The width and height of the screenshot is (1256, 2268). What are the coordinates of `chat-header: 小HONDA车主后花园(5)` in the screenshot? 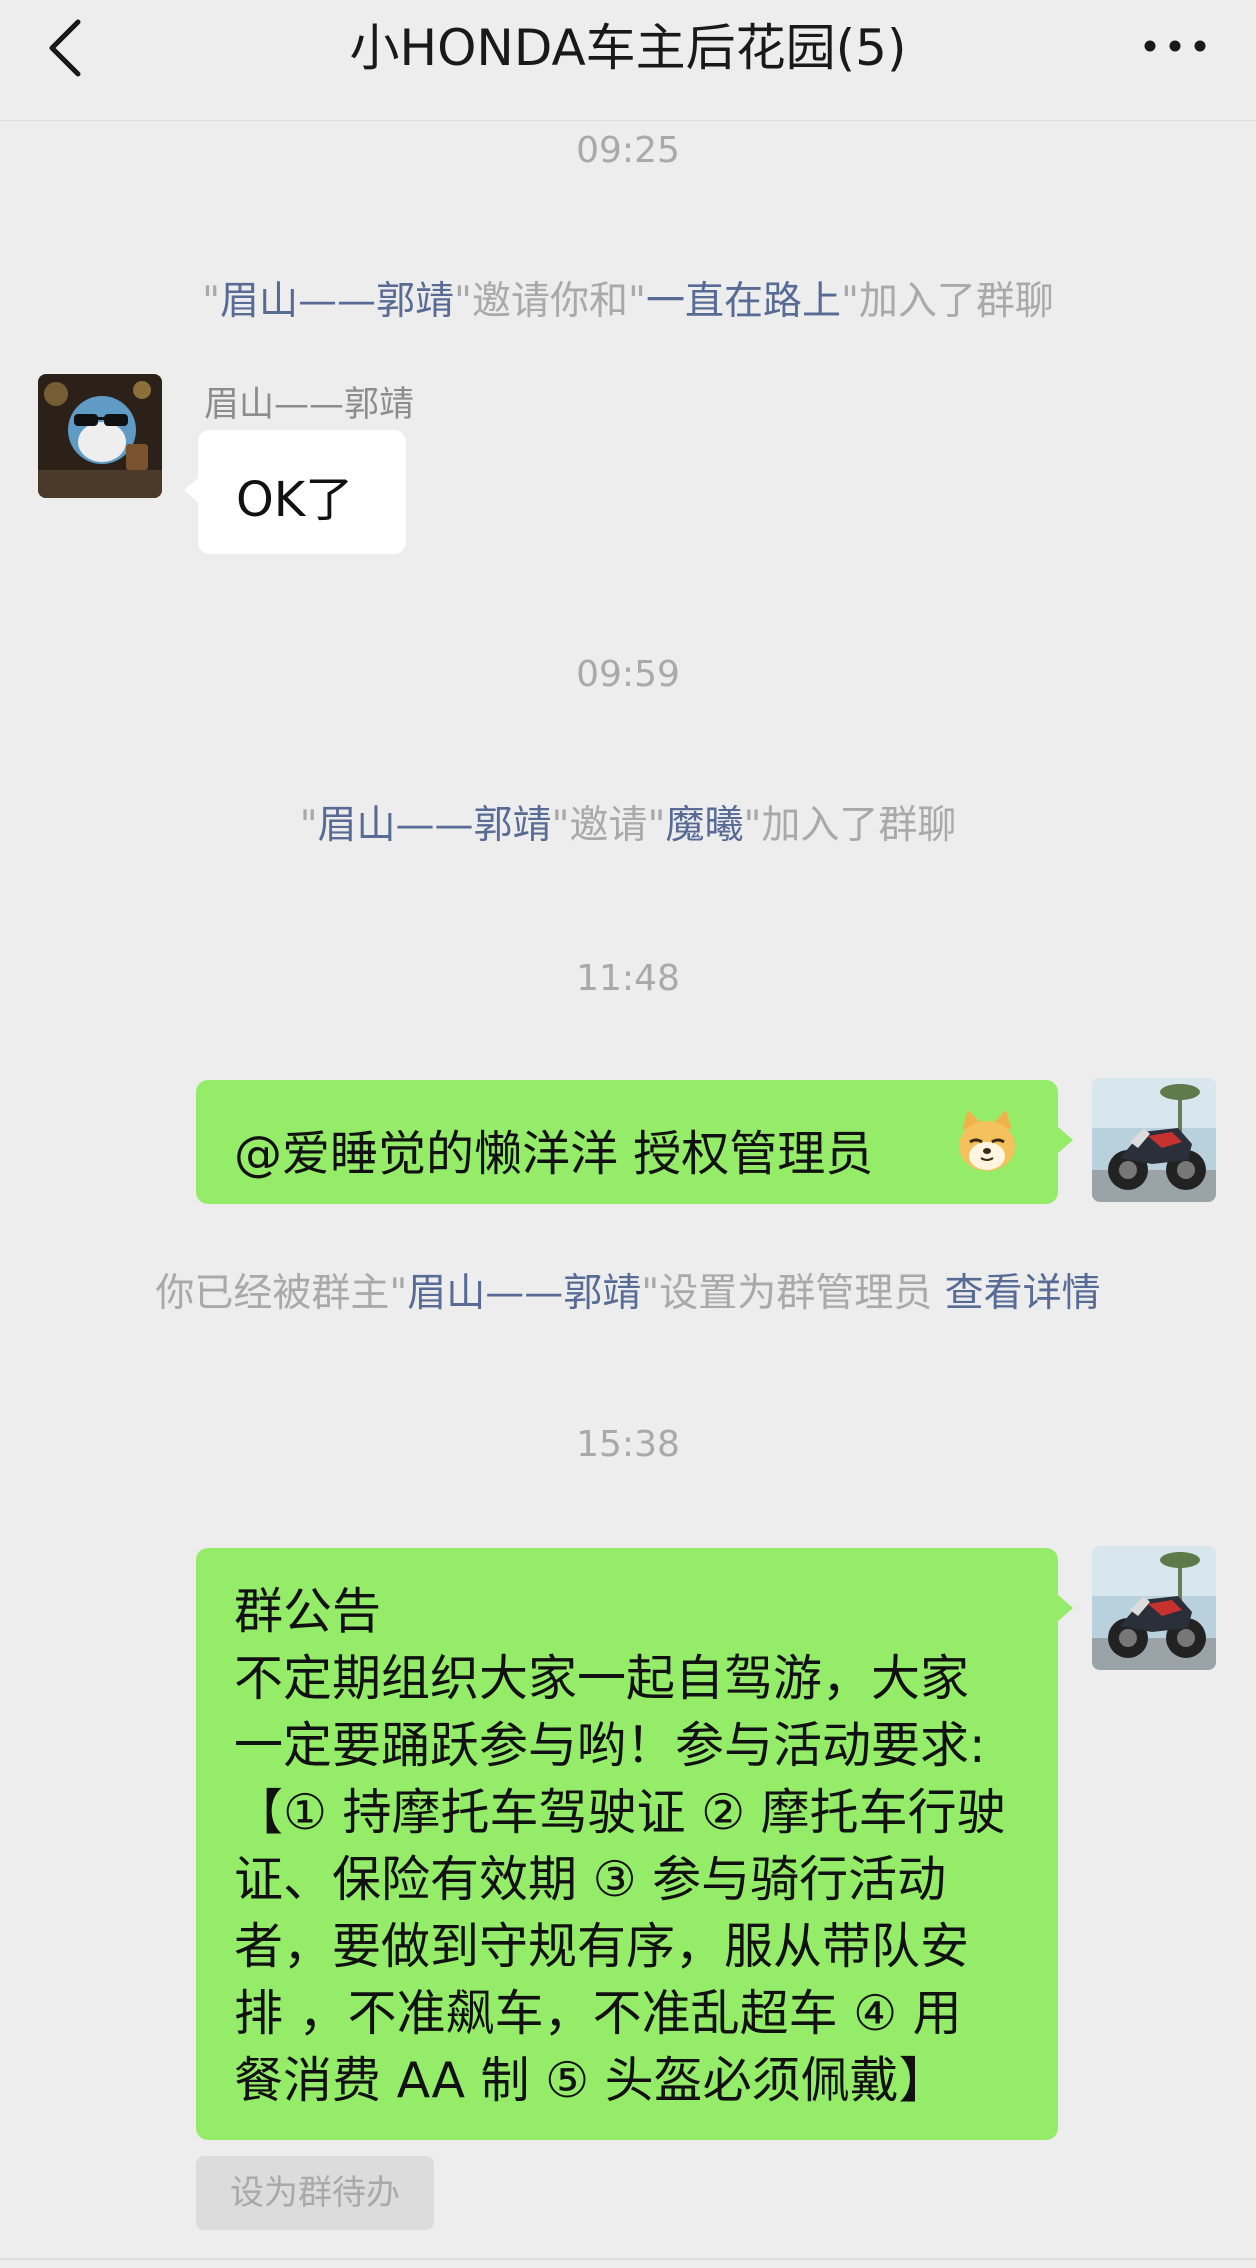 It's located at (628, 60).